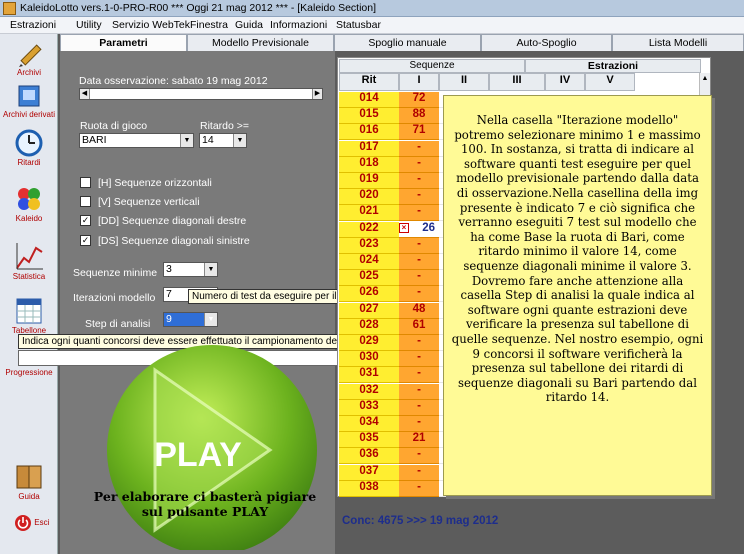  Describe the element at coordinates (33, 25) in the screenshot. I see `menu-estrazioni: Estrazioni` at that location.